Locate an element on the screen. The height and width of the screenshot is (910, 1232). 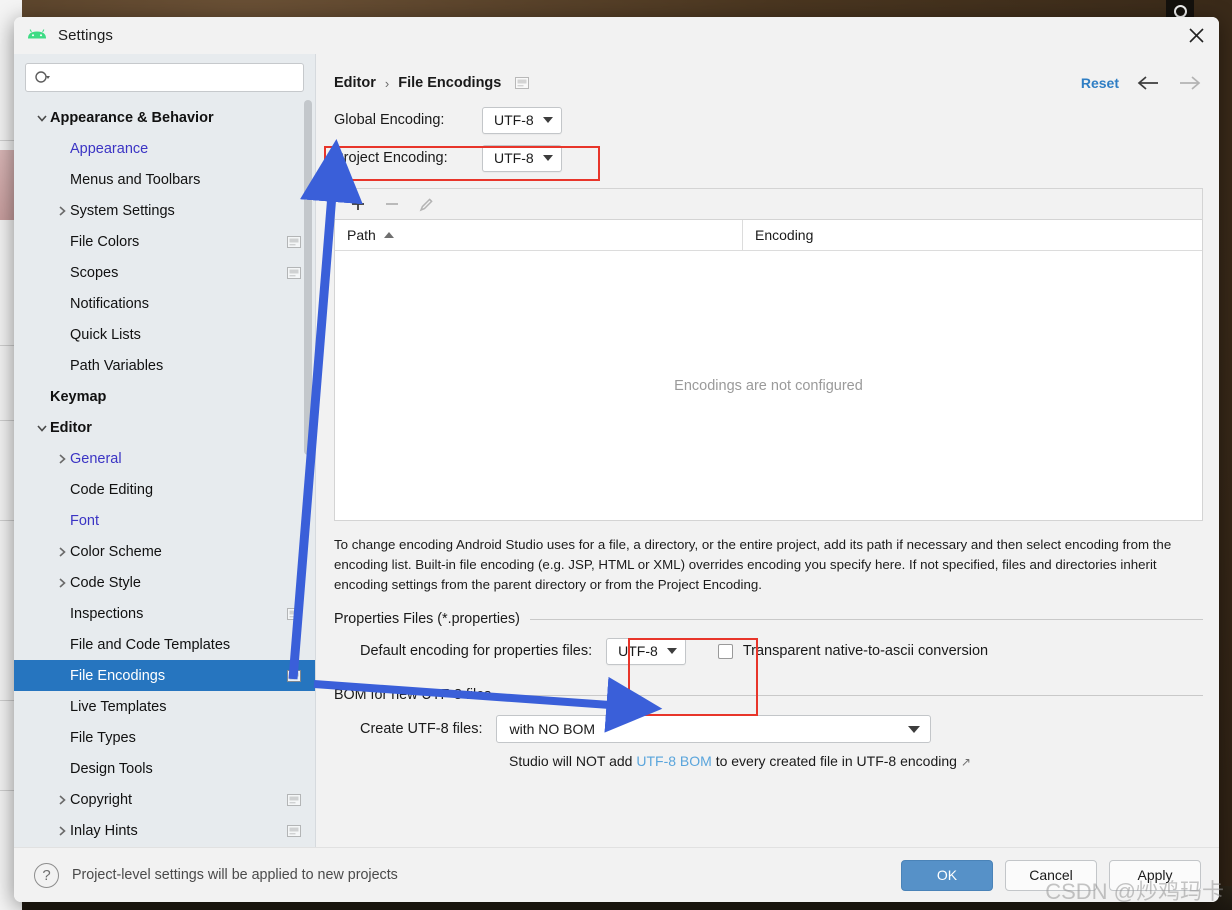
sidebar-item-keymap: Keymap is located at coordinates (164, 396).